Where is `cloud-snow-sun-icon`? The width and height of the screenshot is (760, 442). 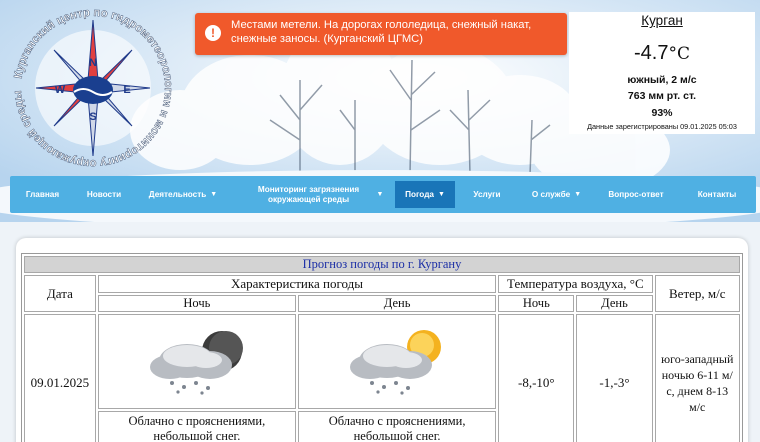
cloud-snow-sun-icon is located at coordinates (396, 362).